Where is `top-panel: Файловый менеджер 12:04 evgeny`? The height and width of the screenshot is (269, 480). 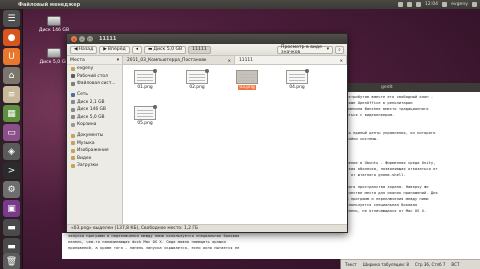 top-panel: Файловый менеджер 12:04 evgeny is located at coordinates (240, 4).